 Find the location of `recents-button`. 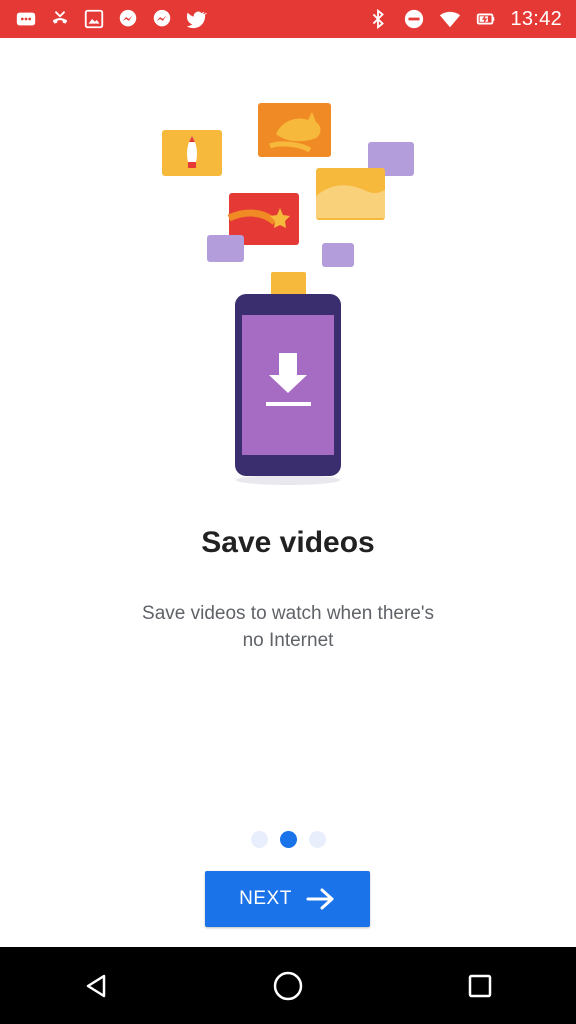

recents-button is located at coordinates (480, 986).